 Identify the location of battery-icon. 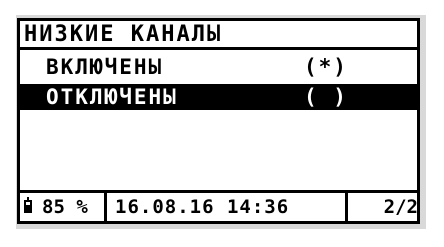
(28, 205).